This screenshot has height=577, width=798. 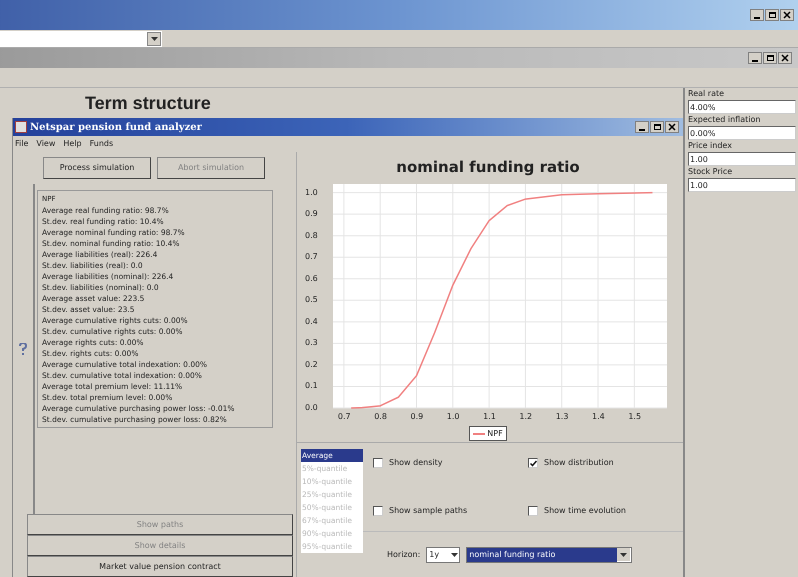 I want to click on horizon-label: Horizon:, so click(x=403, y=554).